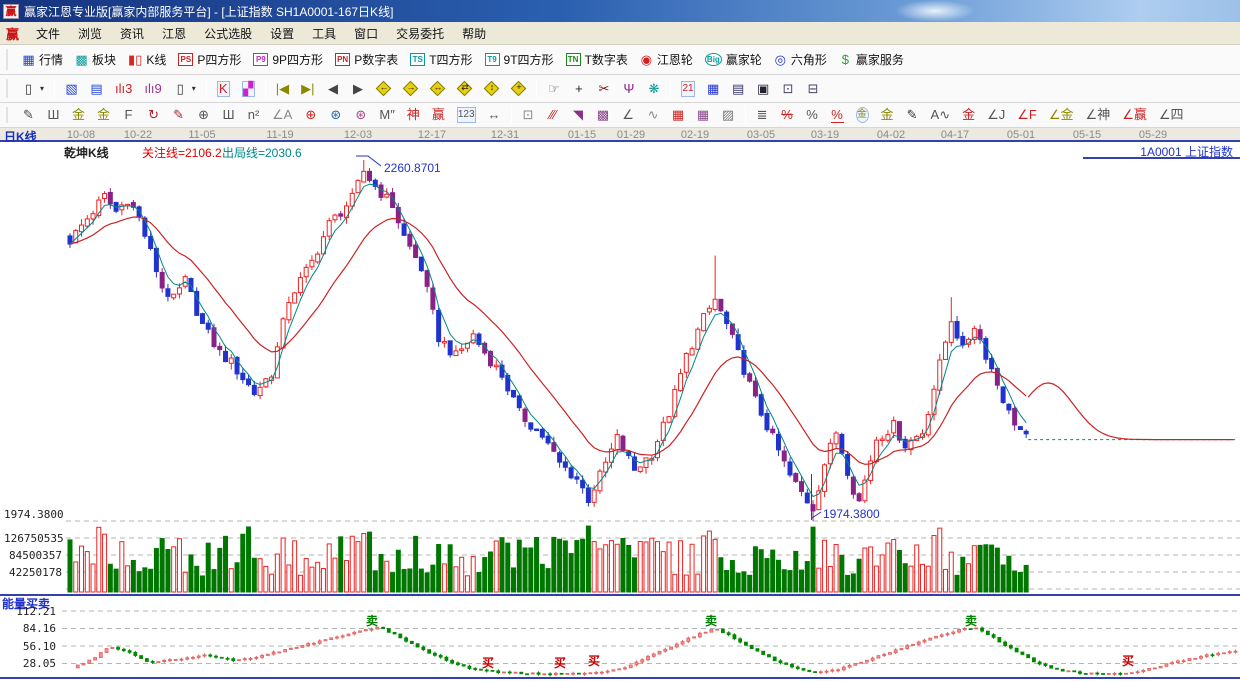 The image size is (1240, 681). What do you see at coordinates (553, 115) in the screenshot?
I see `fan-red-button: ∕∕∕` at bounding box center [553, 115].